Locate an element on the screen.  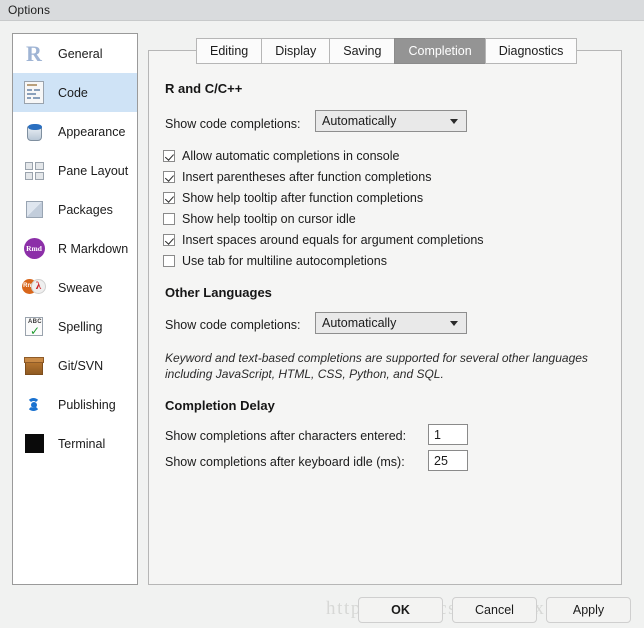
tab-display: Display is located at coordinates (295, 51).